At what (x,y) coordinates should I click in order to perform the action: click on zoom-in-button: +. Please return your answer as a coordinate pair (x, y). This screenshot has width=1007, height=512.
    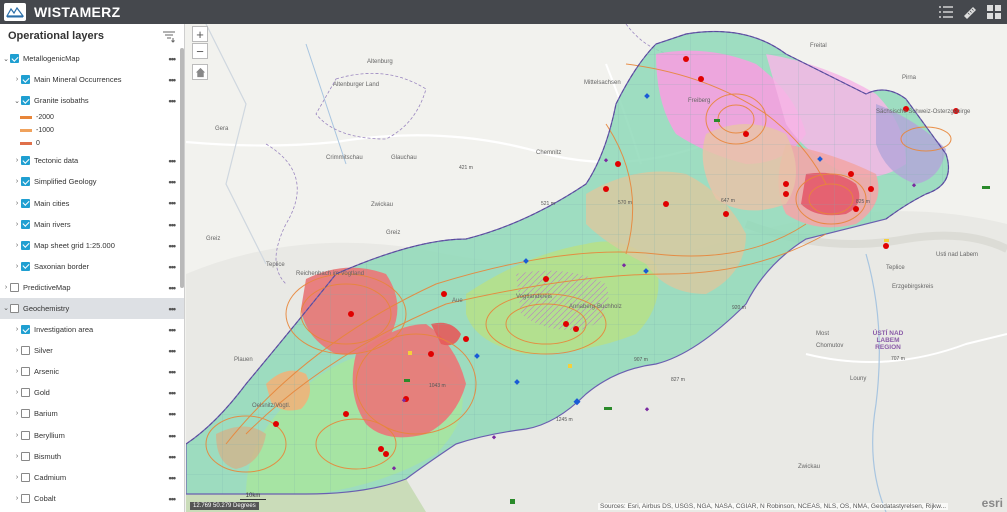
    Looking at the image, I should click on (200, 34).